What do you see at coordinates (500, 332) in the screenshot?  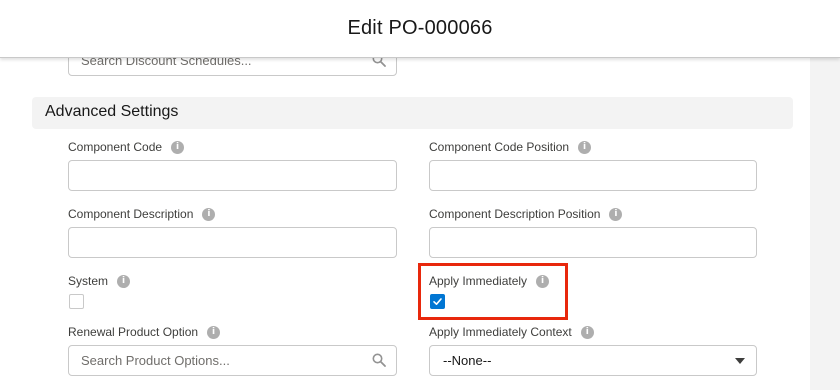 I see `apply-immediately-context-label-text: Apply Immediately Context` at bounding box center [500, 332].